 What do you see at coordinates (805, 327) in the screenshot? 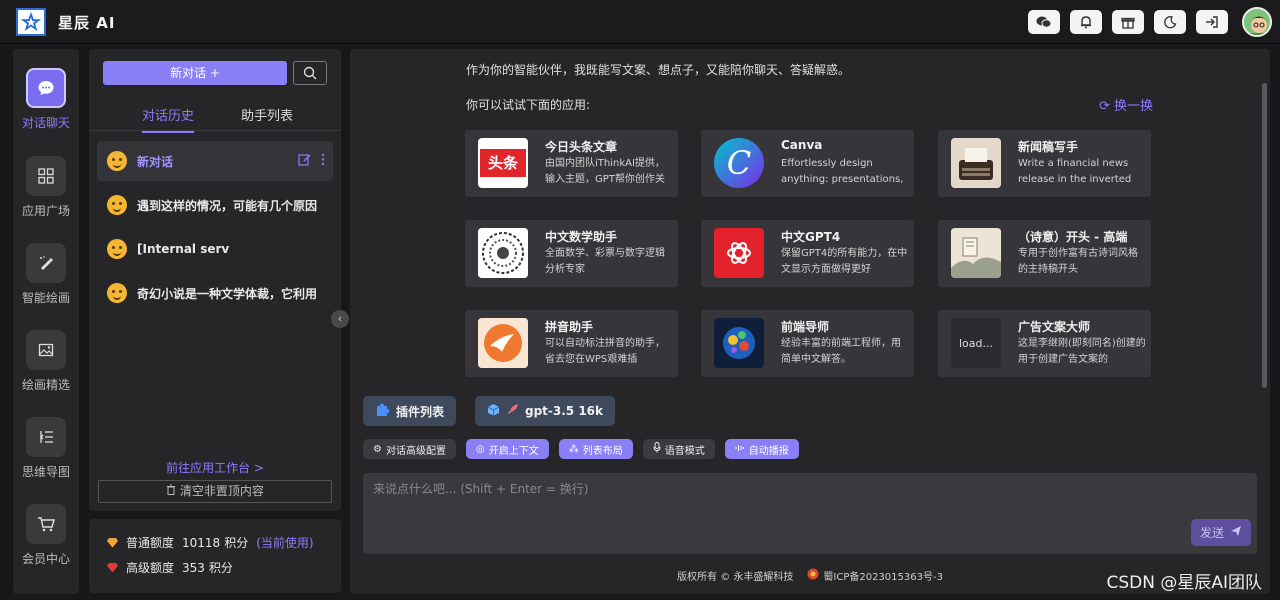
I see `app-card-title: 前端导师` at bounding box center [805, 327].